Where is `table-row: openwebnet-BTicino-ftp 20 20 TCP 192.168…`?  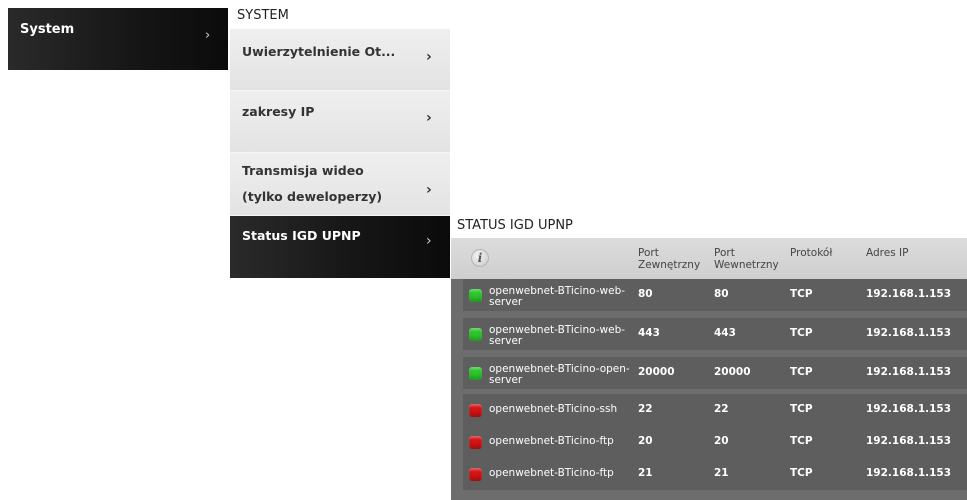 table-row: openwebnet-BTicino-ftp 20 20 TCP 192.168… is located at coordinates (715, 442).